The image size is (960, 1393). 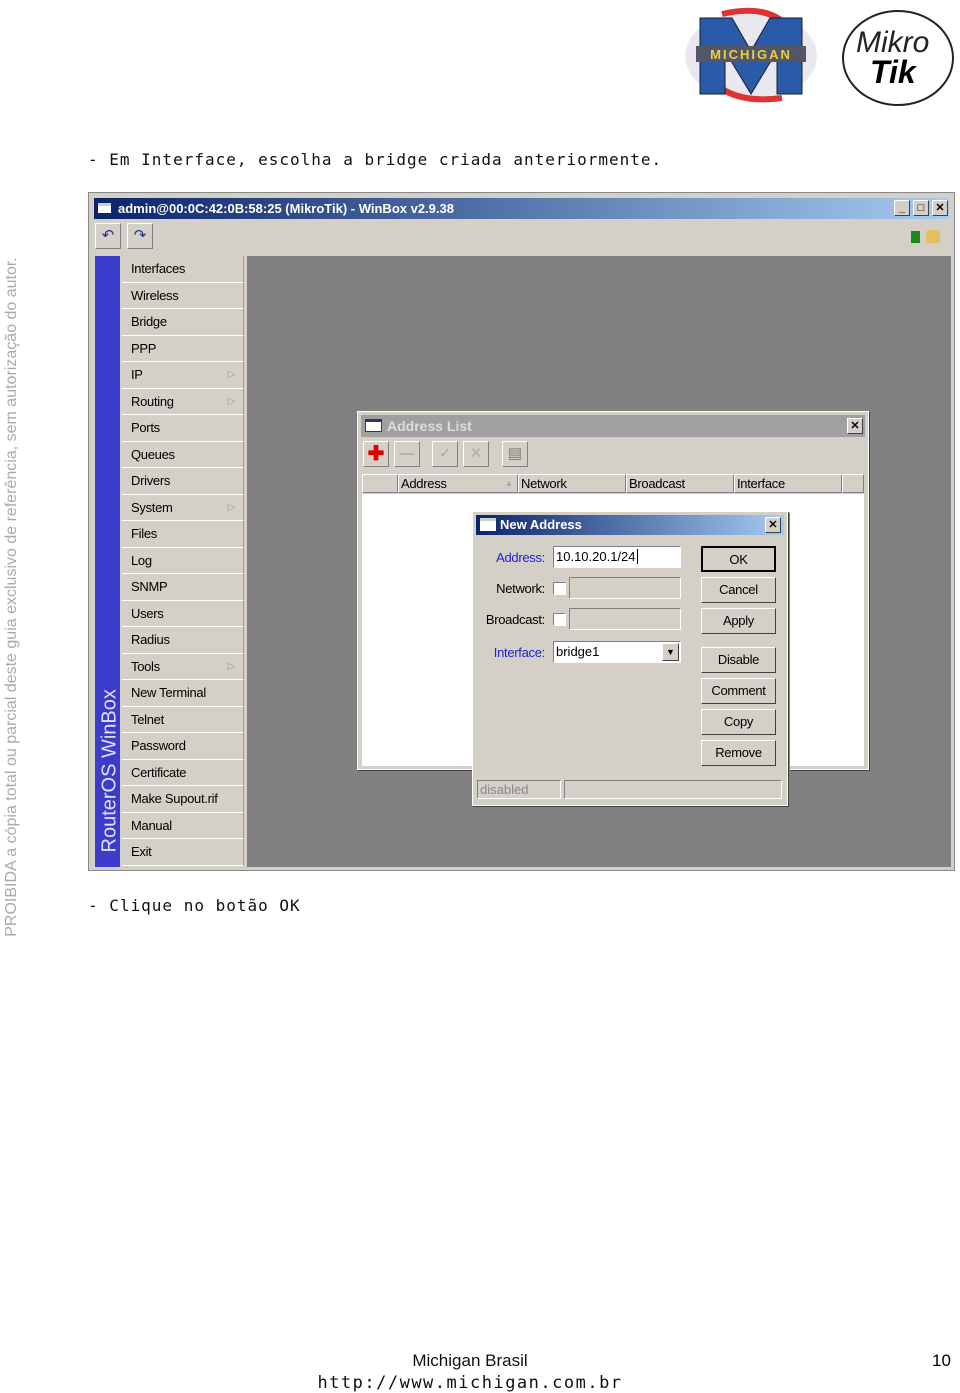 What do you see at coordinates (141, 560) in the screenshot?
I see `menu-item-label: Log` at bounding box center [141, 560].